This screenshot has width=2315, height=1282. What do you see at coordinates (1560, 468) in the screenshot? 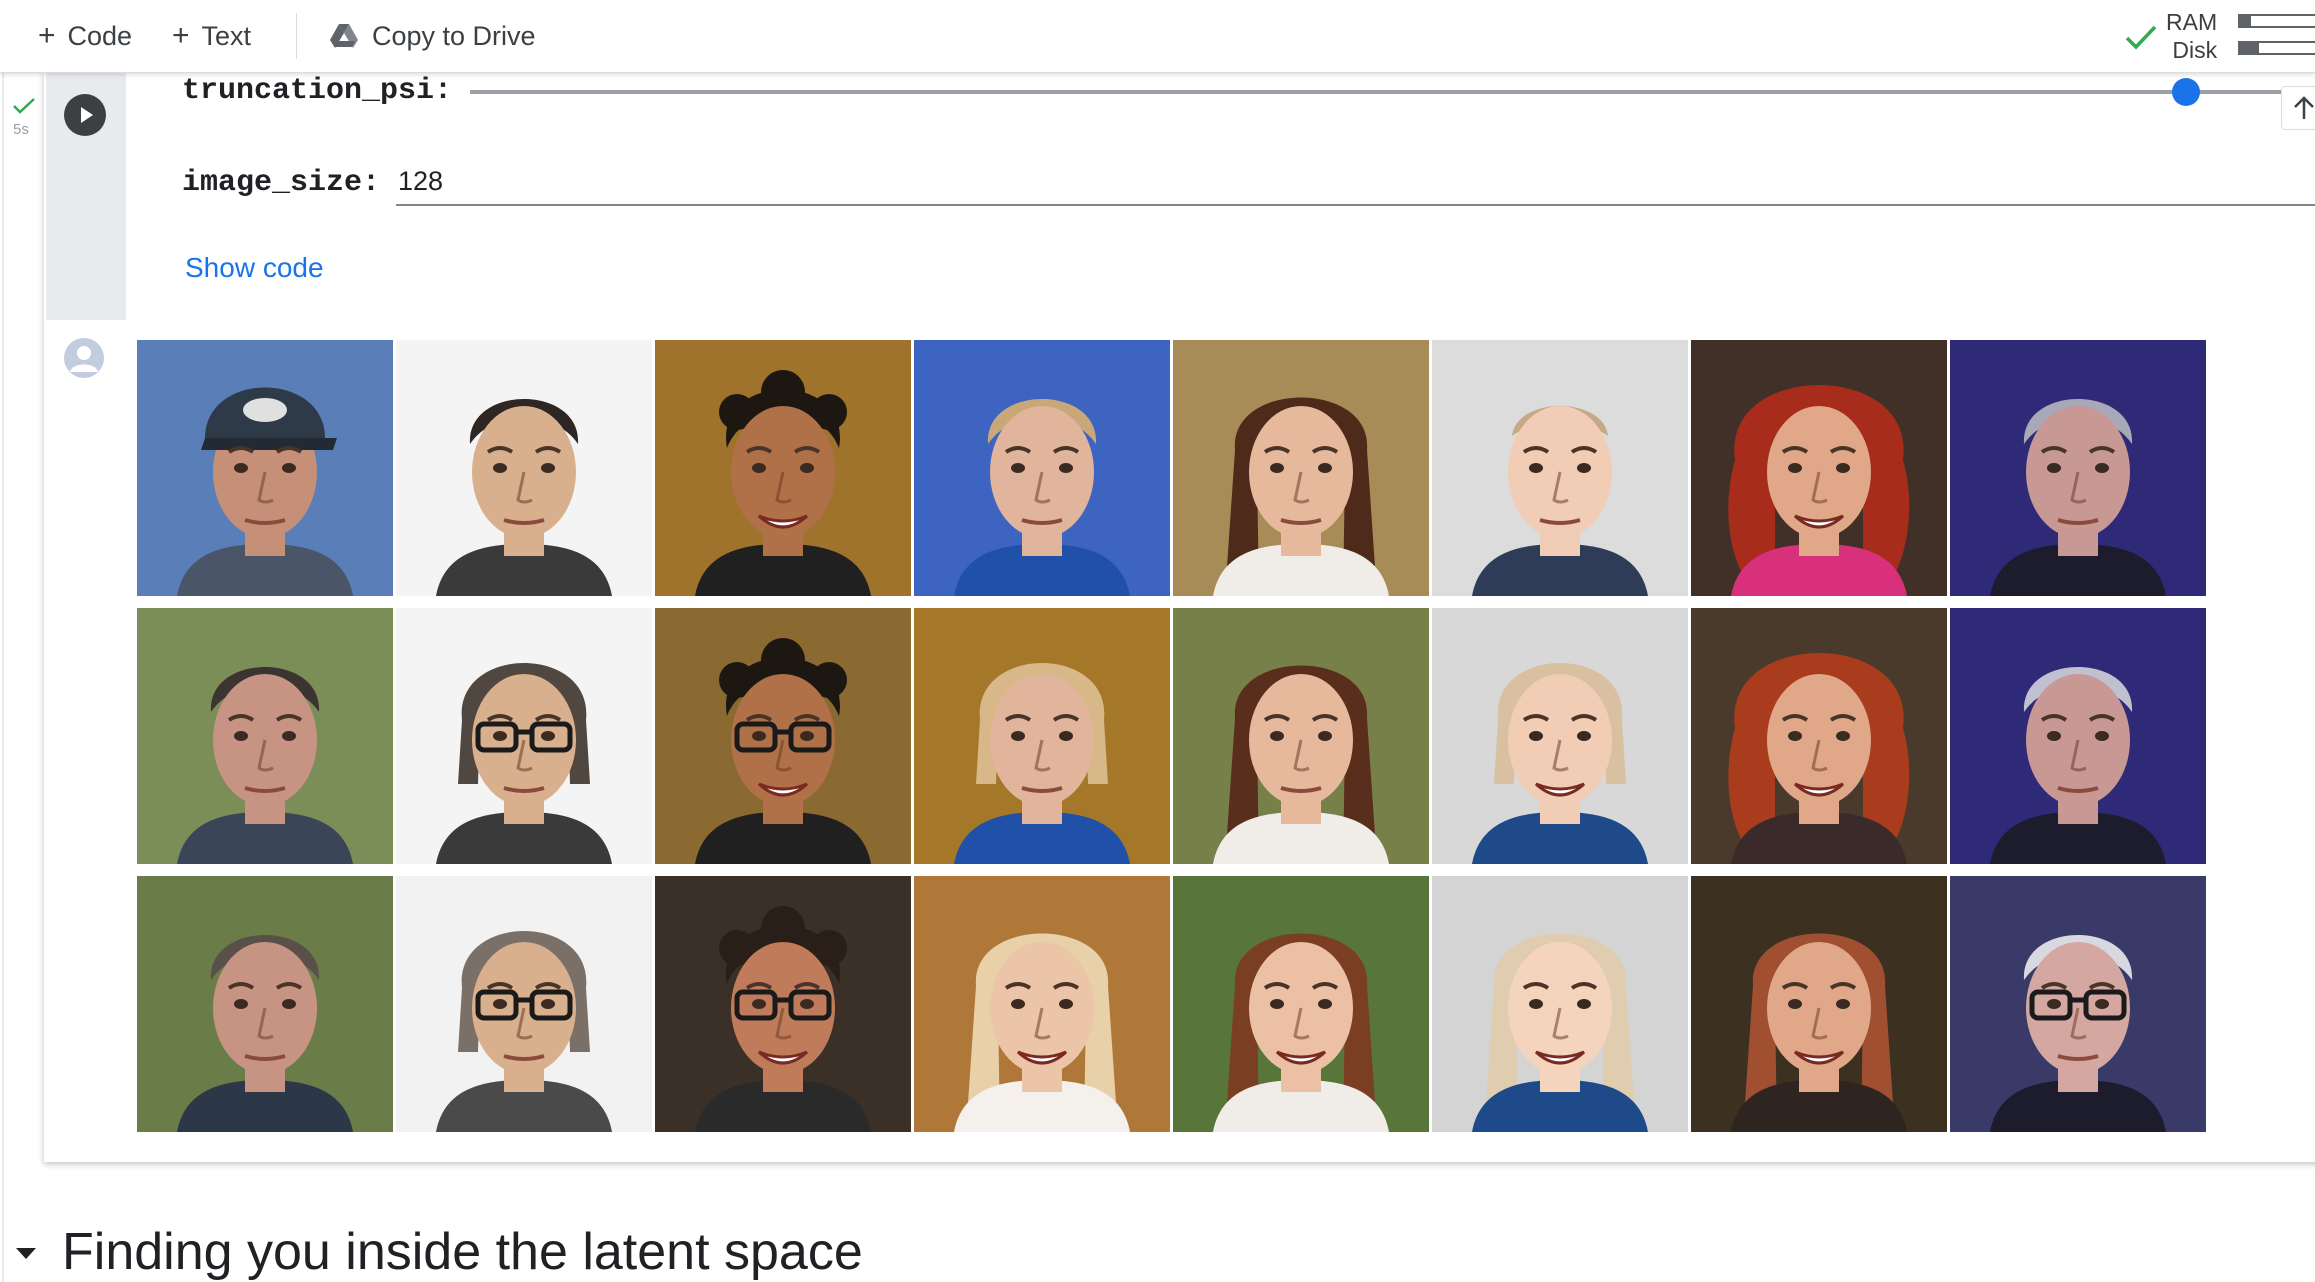
I see `face-baby` at bounding box center [1560, 468].